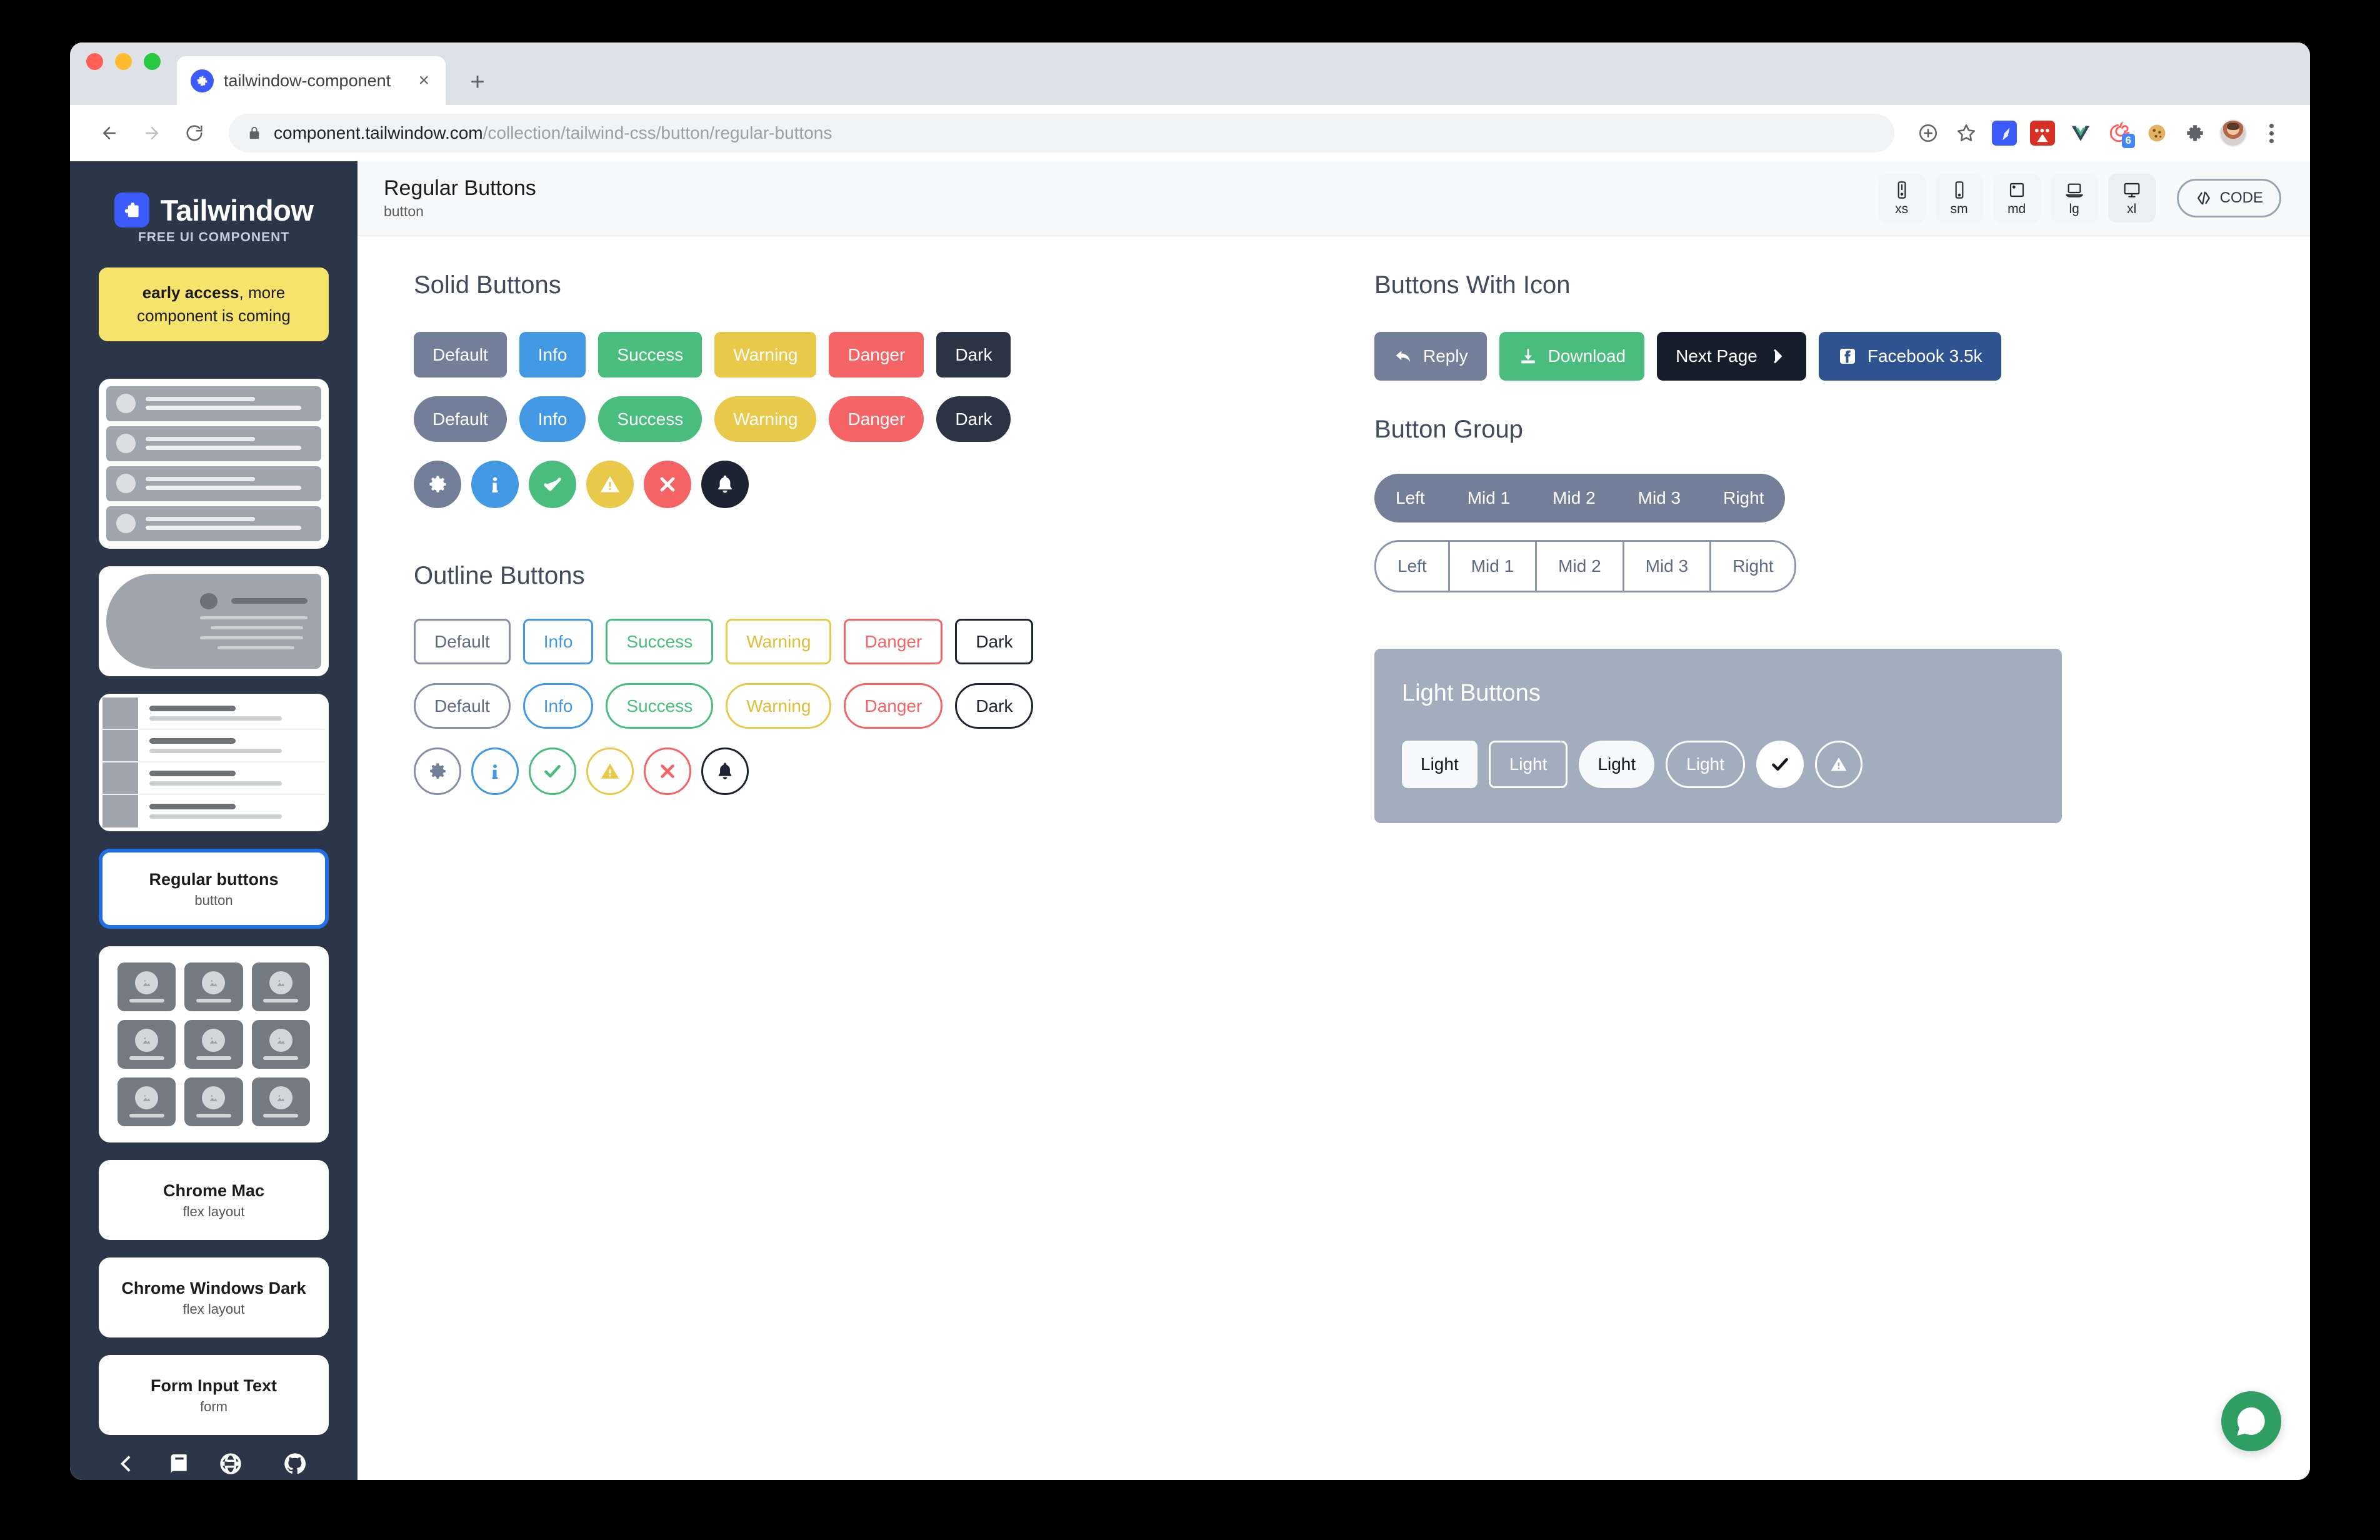 This screenshot has width=2380, height=1540. What do you see at coordinates (461, 355) in the screenshot?
I see `solid-button-default: Default` at bounding box center [461, 355].